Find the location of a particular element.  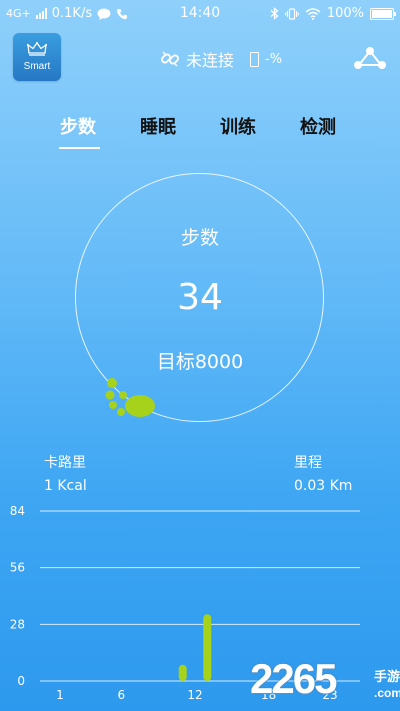

watermark-site-name: 手游网 is located at coordinates (387, 676).